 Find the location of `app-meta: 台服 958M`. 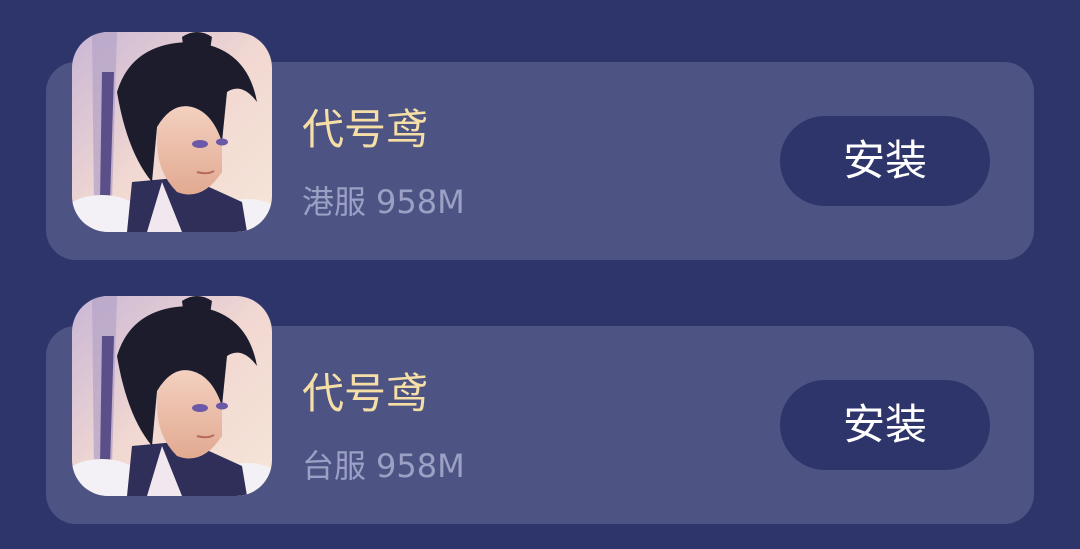

app-meta: 台服 958M is located at coordinates (383, 466).